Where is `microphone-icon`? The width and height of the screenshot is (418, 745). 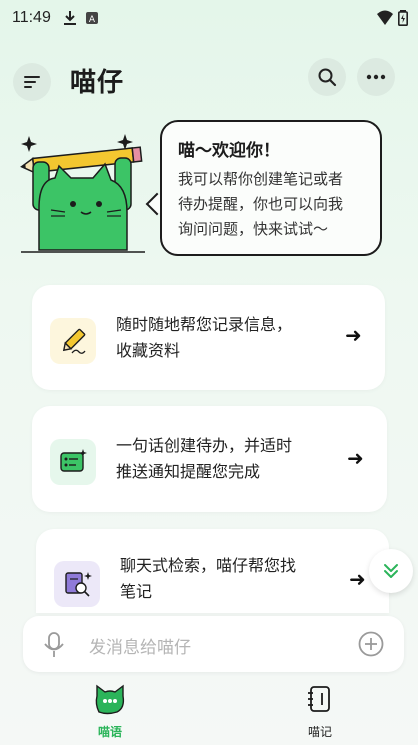
microphone-icon is located at coordinates (54, 645).